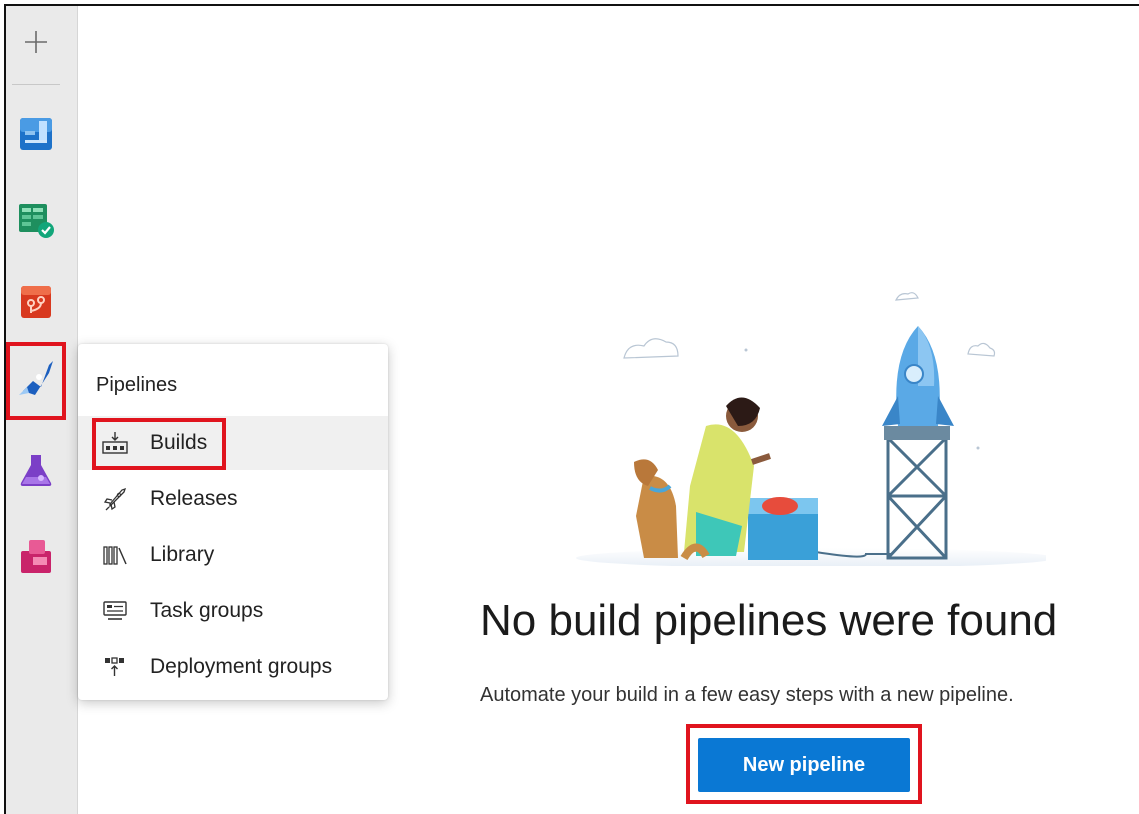  What do you see at coordinates (233, 555) in the screenshot?
I see `flyout-item-library: Library` at bounding box center [233, 555].